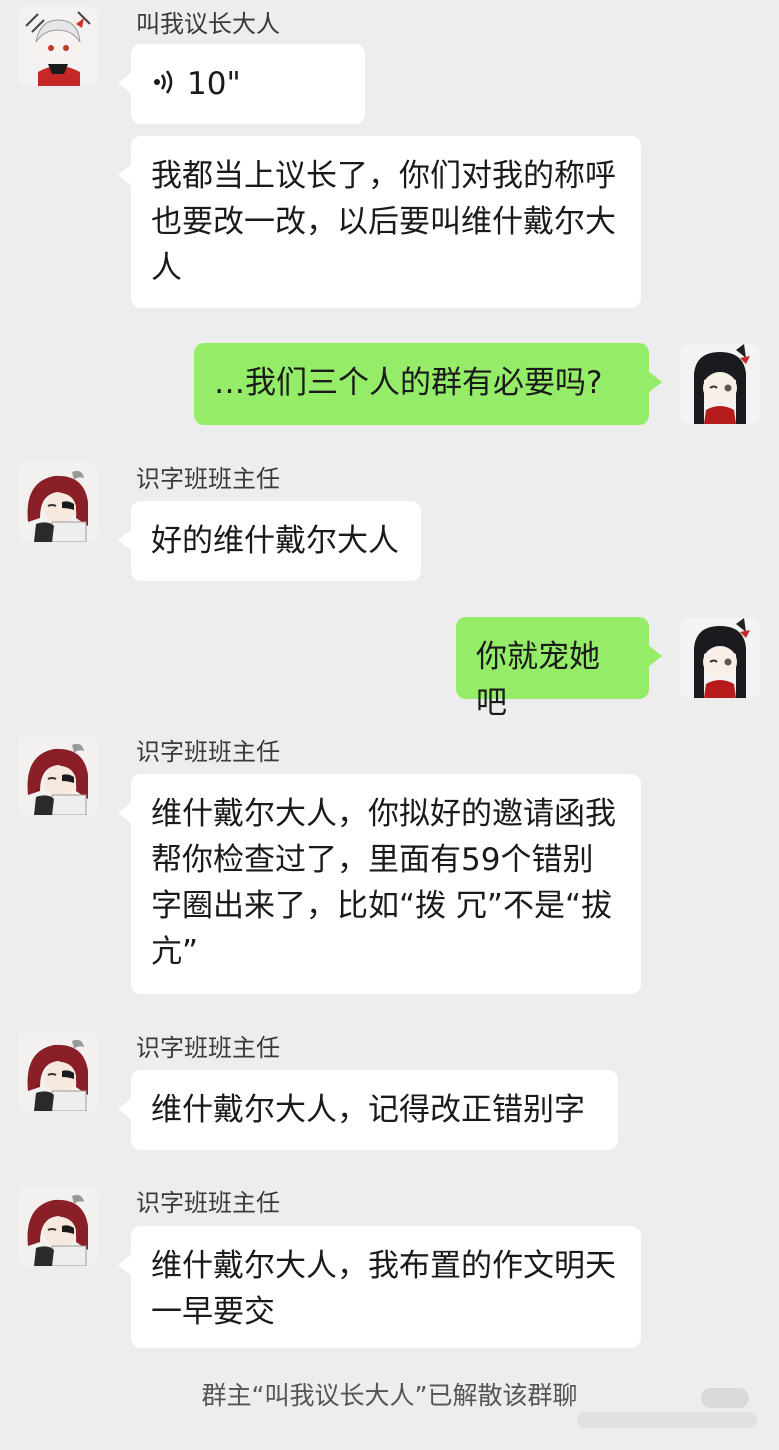  I want to click on voice-wave-icon, so click(164, 86).